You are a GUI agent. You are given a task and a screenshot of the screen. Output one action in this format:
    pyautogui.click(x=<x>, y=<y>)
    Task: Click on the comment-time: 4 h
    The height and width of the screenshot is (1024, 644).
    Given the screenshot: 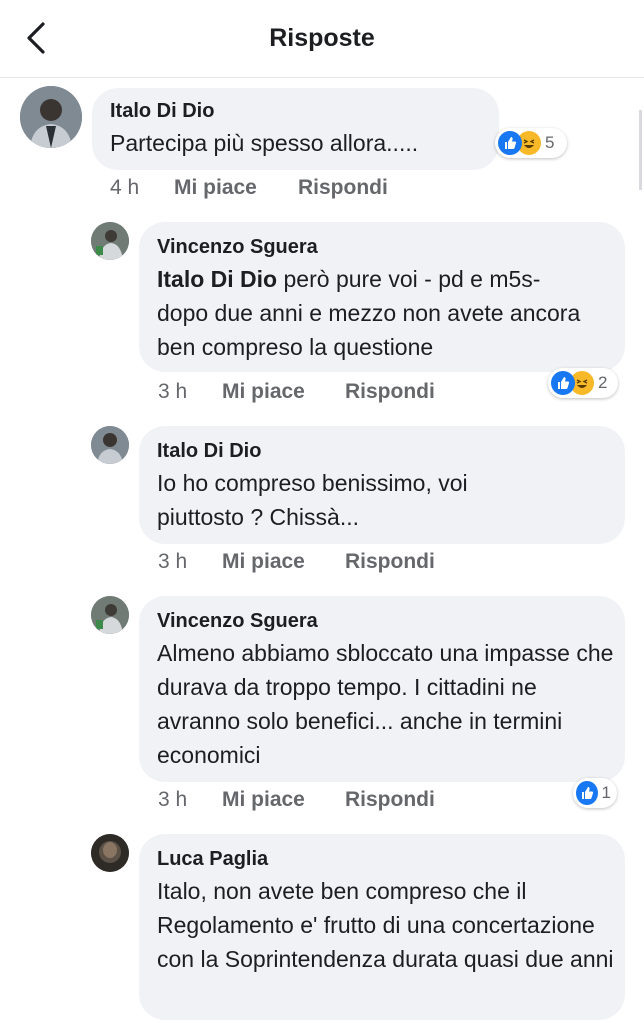 What is the action you would take?
    pyautogui.click(x=142, y=188)
    